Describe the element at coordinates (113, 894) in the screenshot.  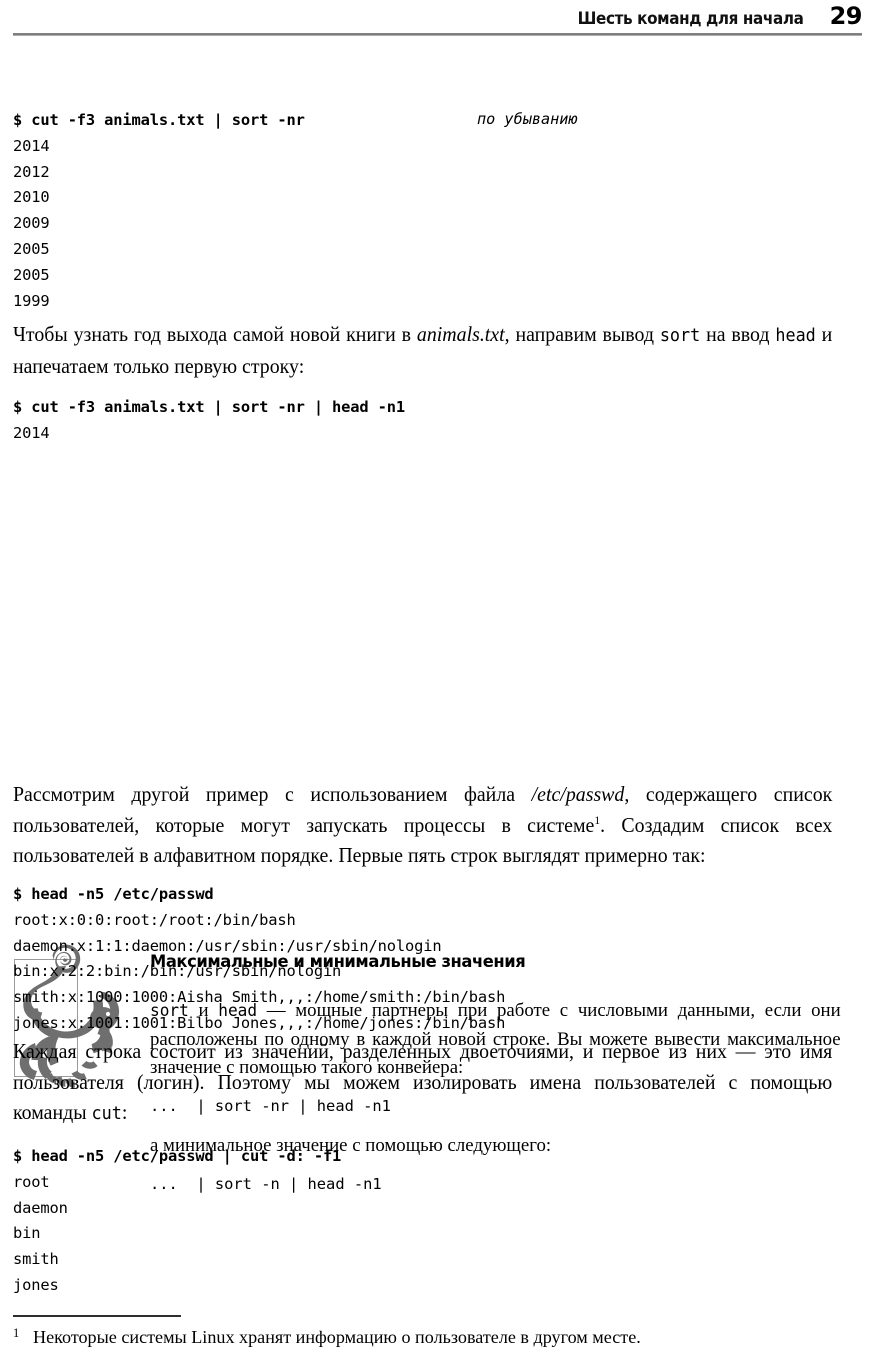
I see `code-command-line: $ head -n5 /etc/passwd` at that location.